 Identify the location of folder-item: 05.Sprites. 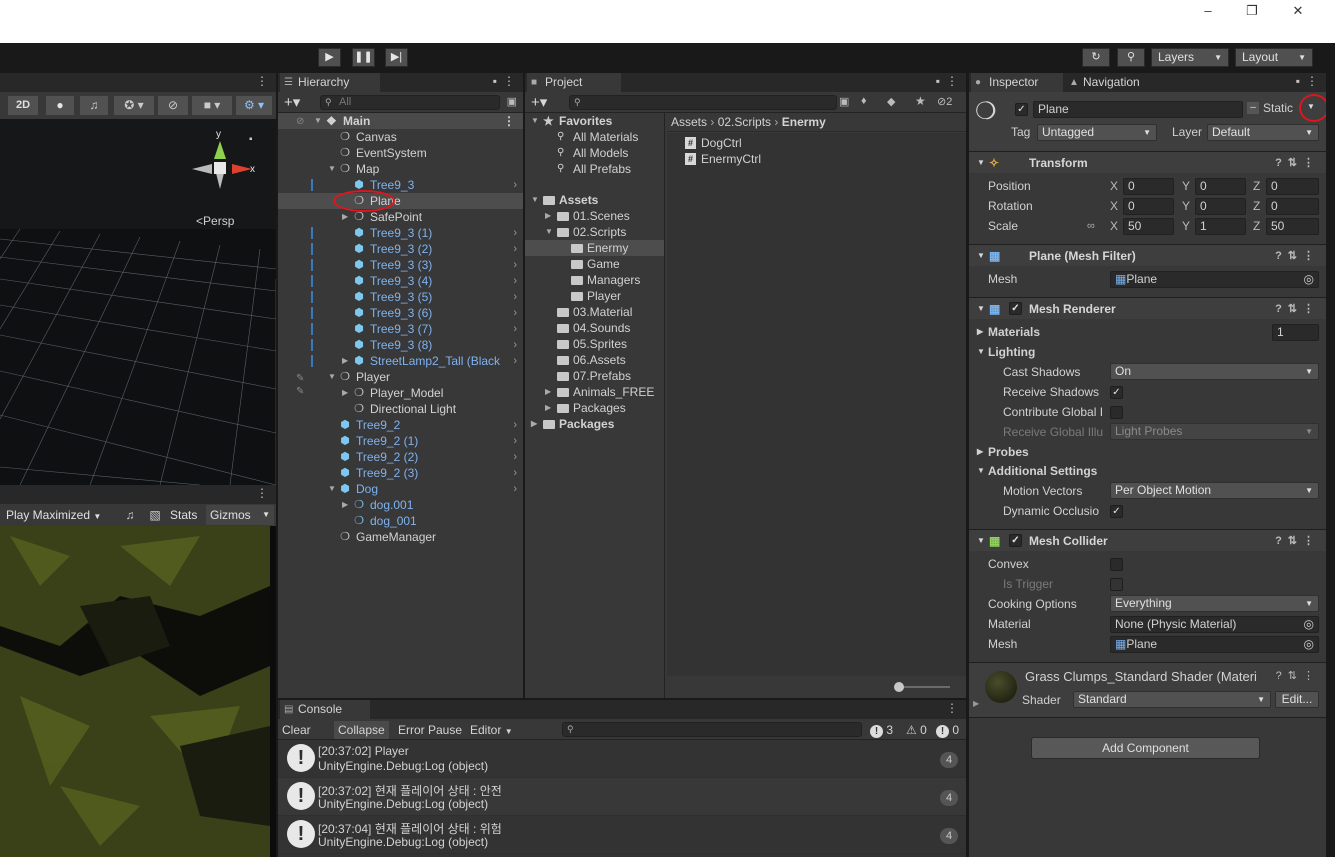
(594, 344).